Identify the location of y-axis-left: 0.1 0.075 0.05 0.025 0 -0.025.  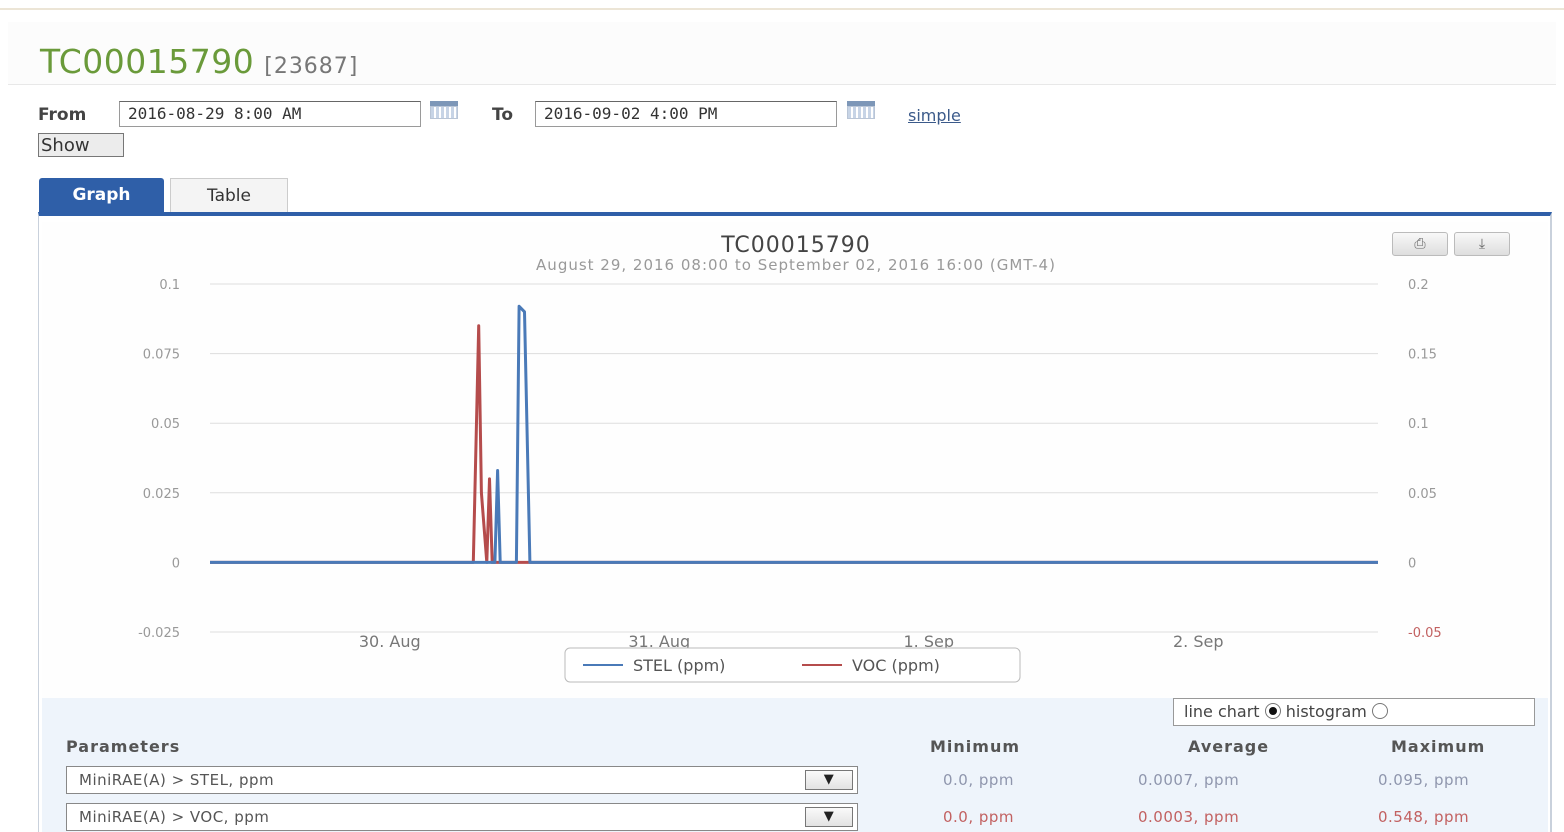
(159, 459).